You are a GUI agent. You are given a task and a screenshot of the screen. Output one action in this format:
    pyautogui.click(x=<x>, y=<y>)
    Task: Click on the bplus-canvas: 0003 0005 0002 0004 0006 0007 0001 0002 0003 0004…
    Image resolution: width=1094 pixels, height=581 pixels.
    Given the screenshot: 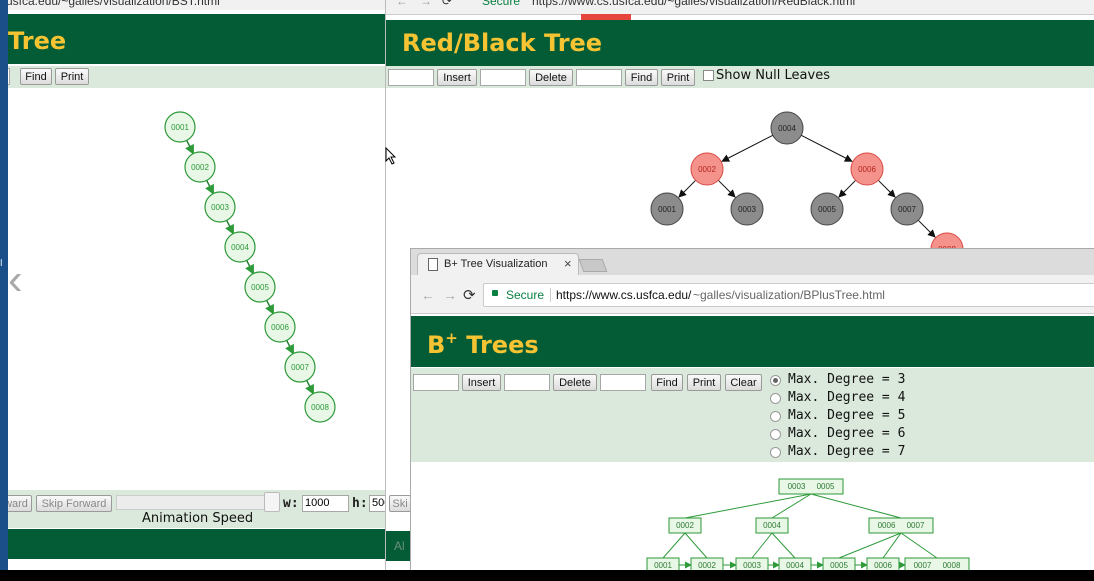 What is the action you would take?
    pyautogui.click(x=808, y=524)
    